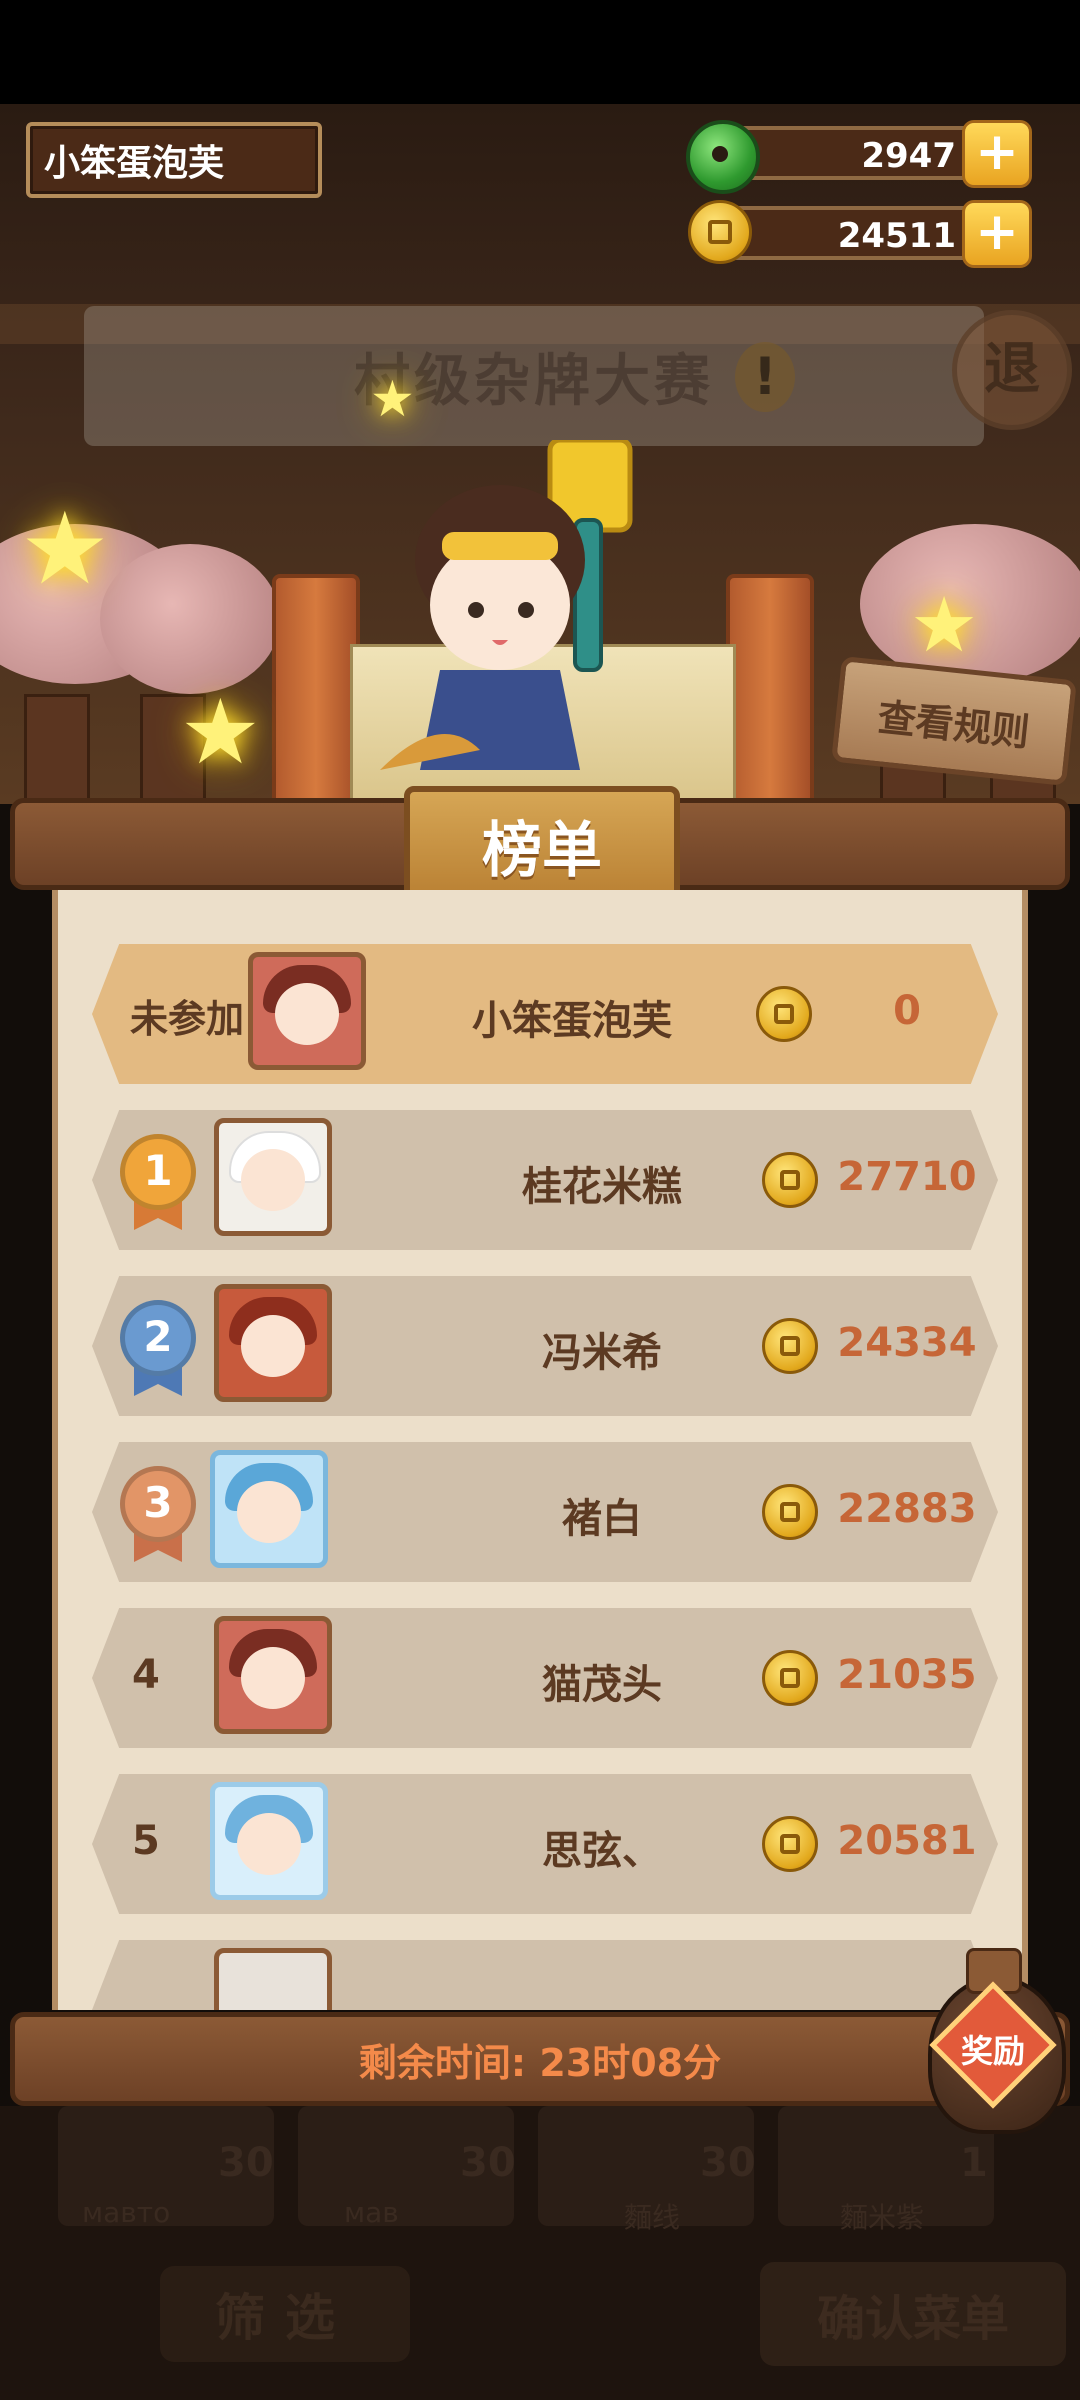 This screenshot has height=2400, width=1080. Describe the element at coordinates (908, 156) in the screenshot. I see `jade-amount: 2947` at that location.